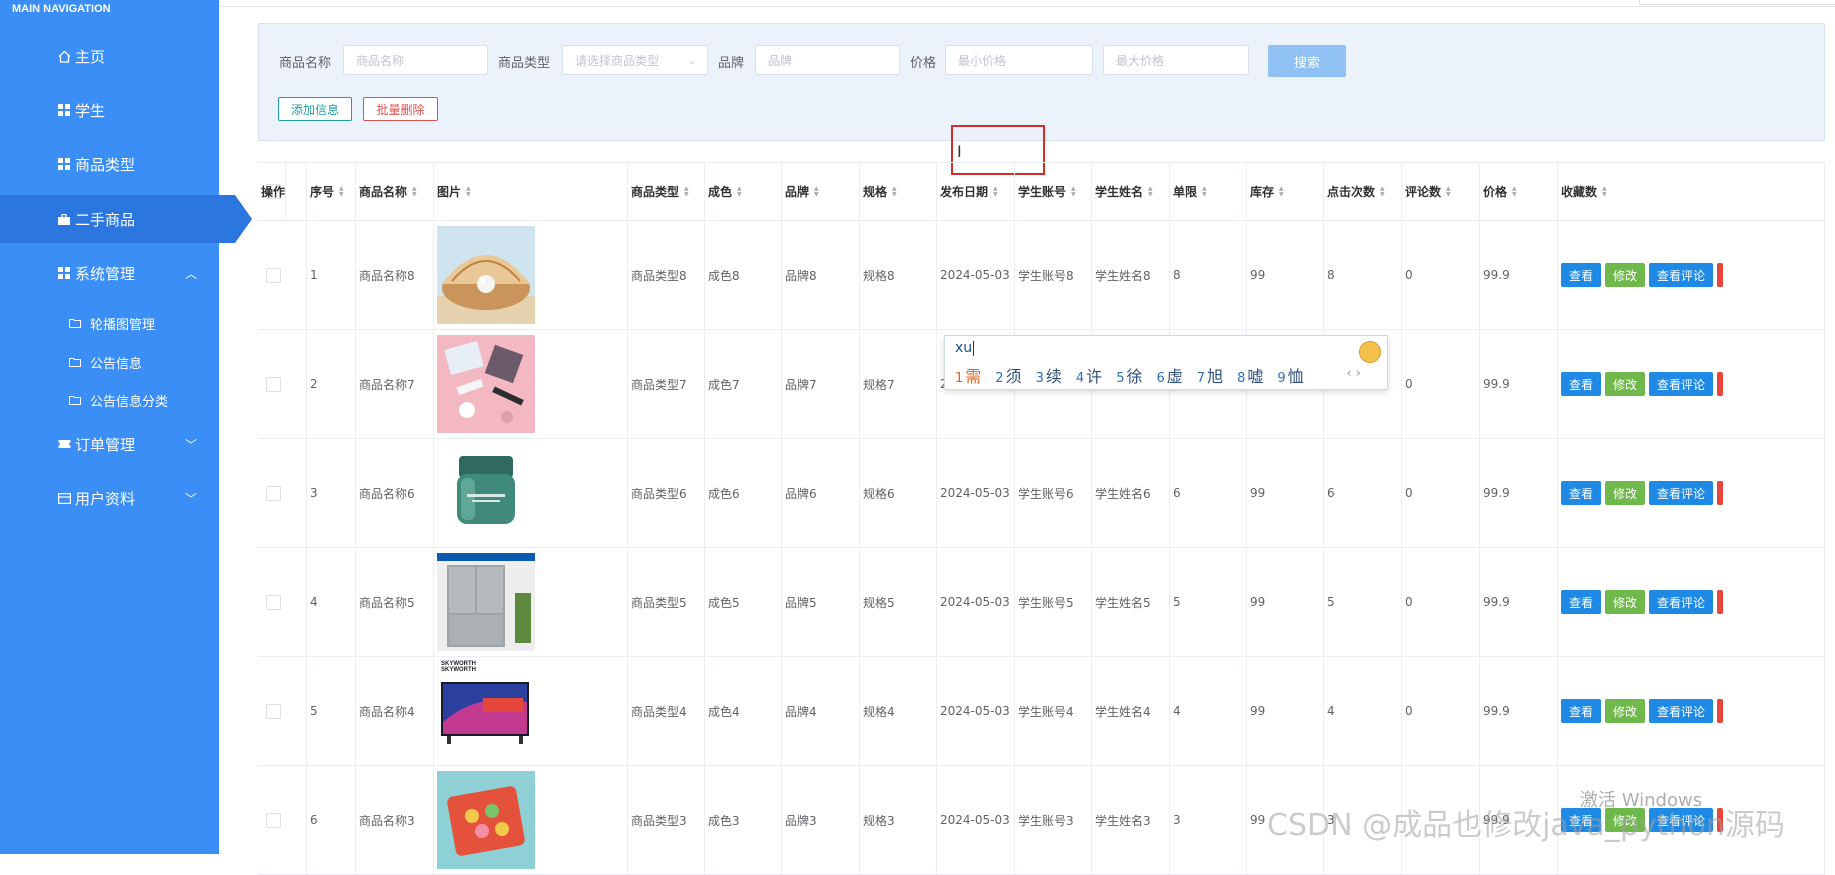 The height and width of the screenshot is (875, 1835). I want to click on ime-candidate: 9恤, so click(1290, 375).